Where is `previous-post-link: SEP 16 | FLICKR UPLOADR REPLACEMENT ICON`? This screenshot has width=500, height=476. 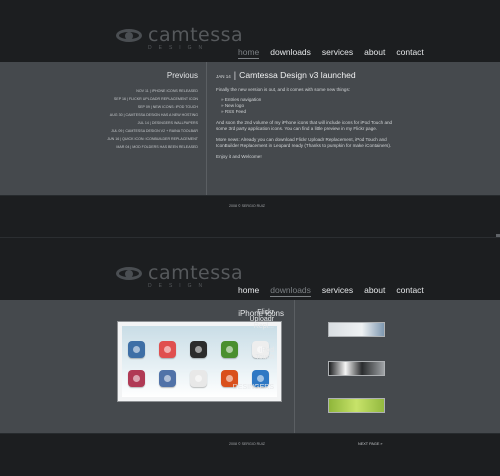 previous-post-link: SEP 16 | FLICKR UPLOADR REPLACEMENT ICON is located at coordinates (143, 99).